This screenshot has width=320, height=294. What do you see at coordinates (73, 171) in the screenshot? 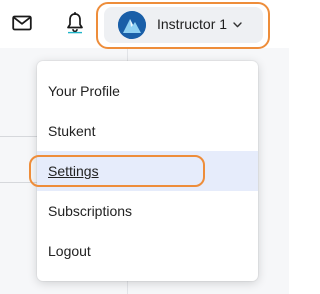
I see `menu-item-label: Settings` at bounding box center [73, 171].